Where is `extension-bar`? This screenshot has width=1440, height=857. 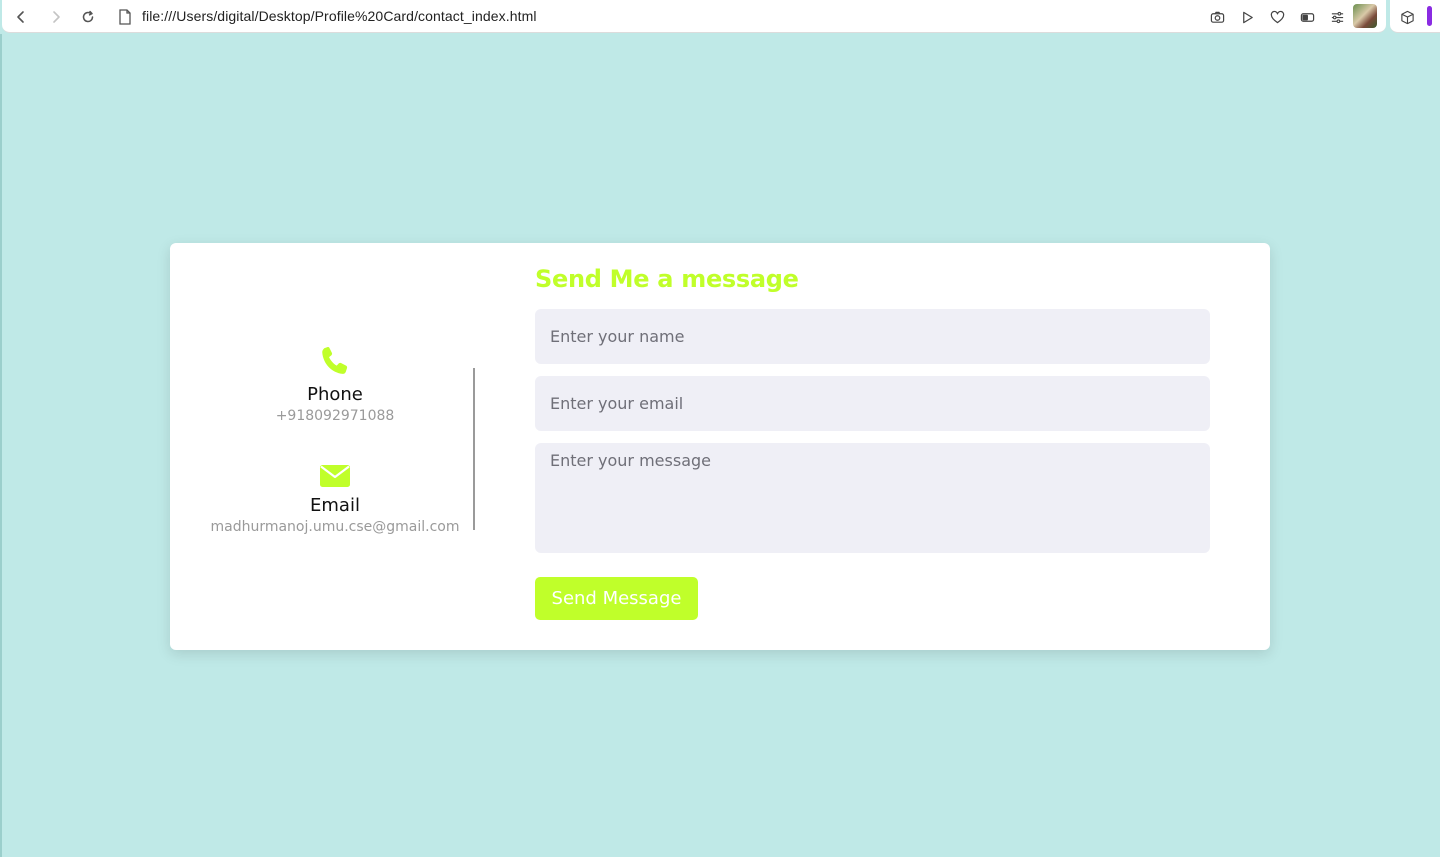
extension-bar is located at coordinates (1415, 16).